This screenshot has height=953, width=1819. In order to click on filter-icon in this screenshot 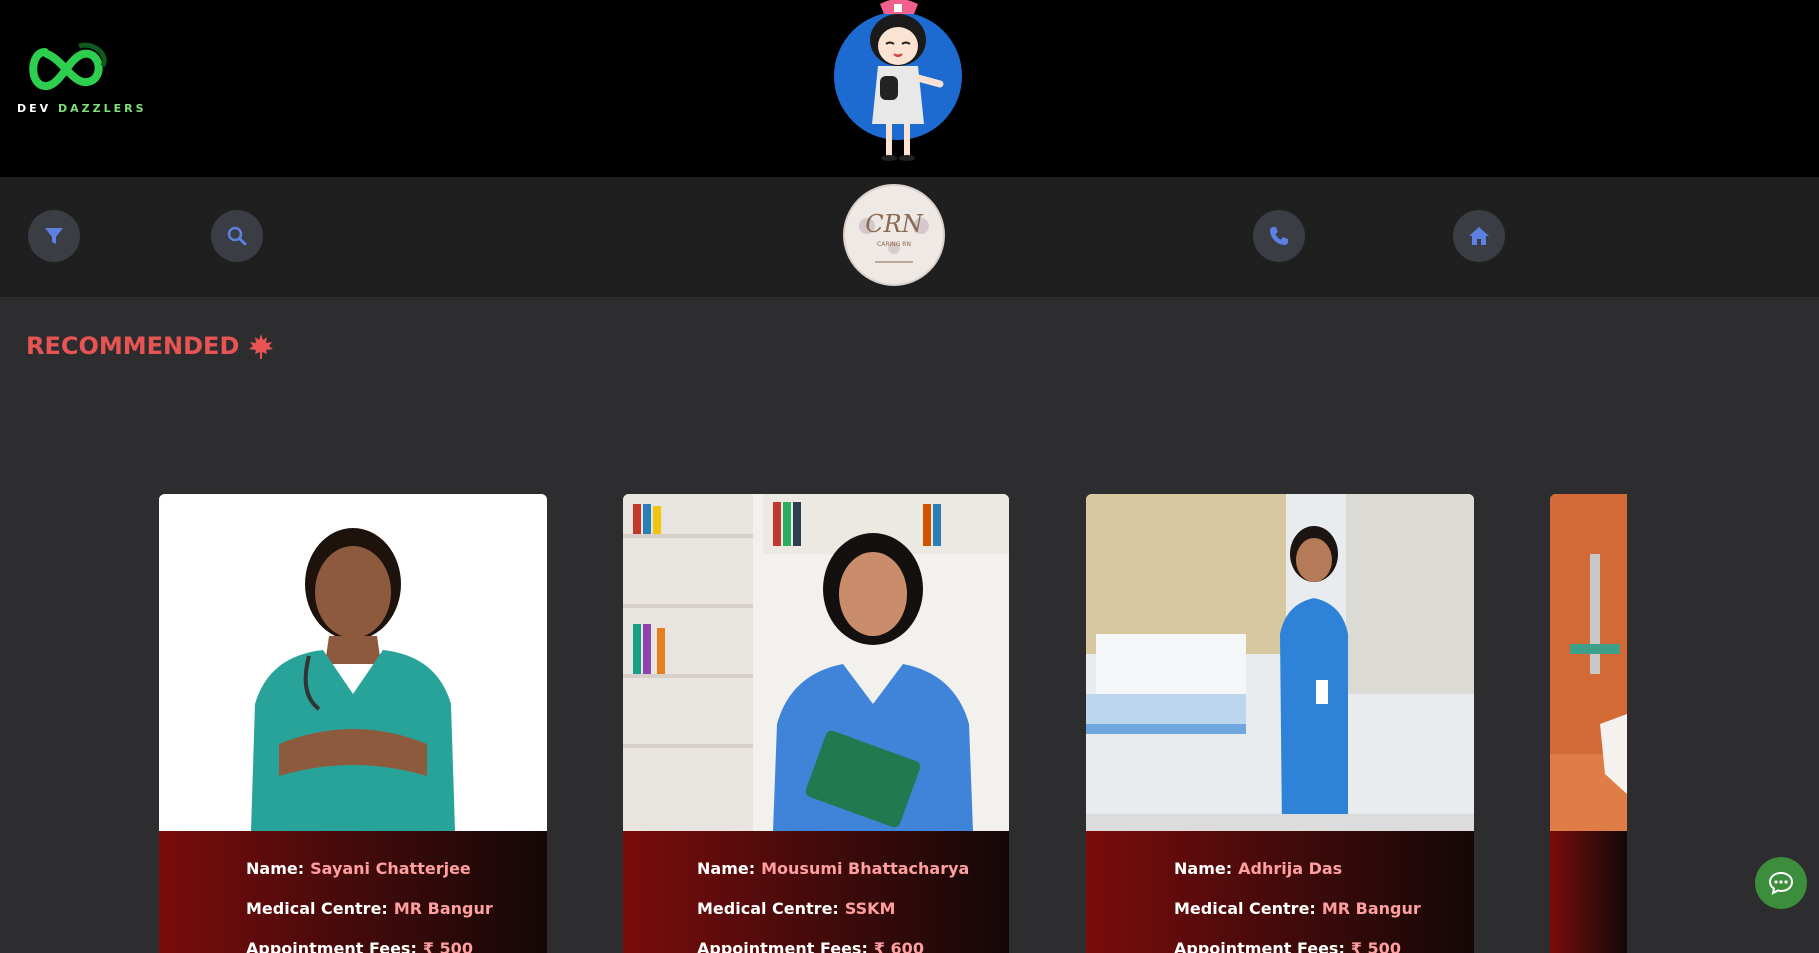, I will do `click(54, 236)`.